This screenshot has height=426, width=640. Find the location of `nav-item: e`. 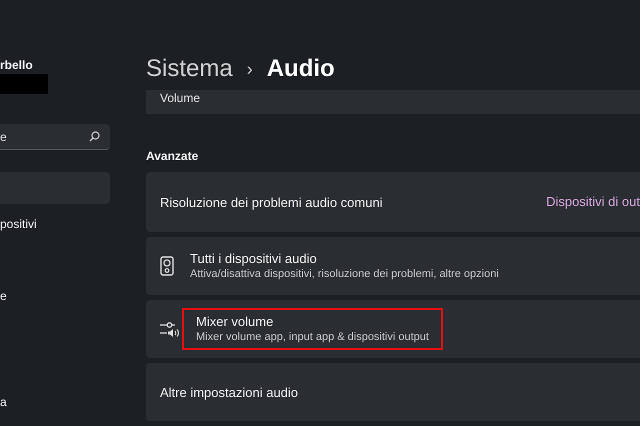

nav-item: e is located at coordinates (55, 296).